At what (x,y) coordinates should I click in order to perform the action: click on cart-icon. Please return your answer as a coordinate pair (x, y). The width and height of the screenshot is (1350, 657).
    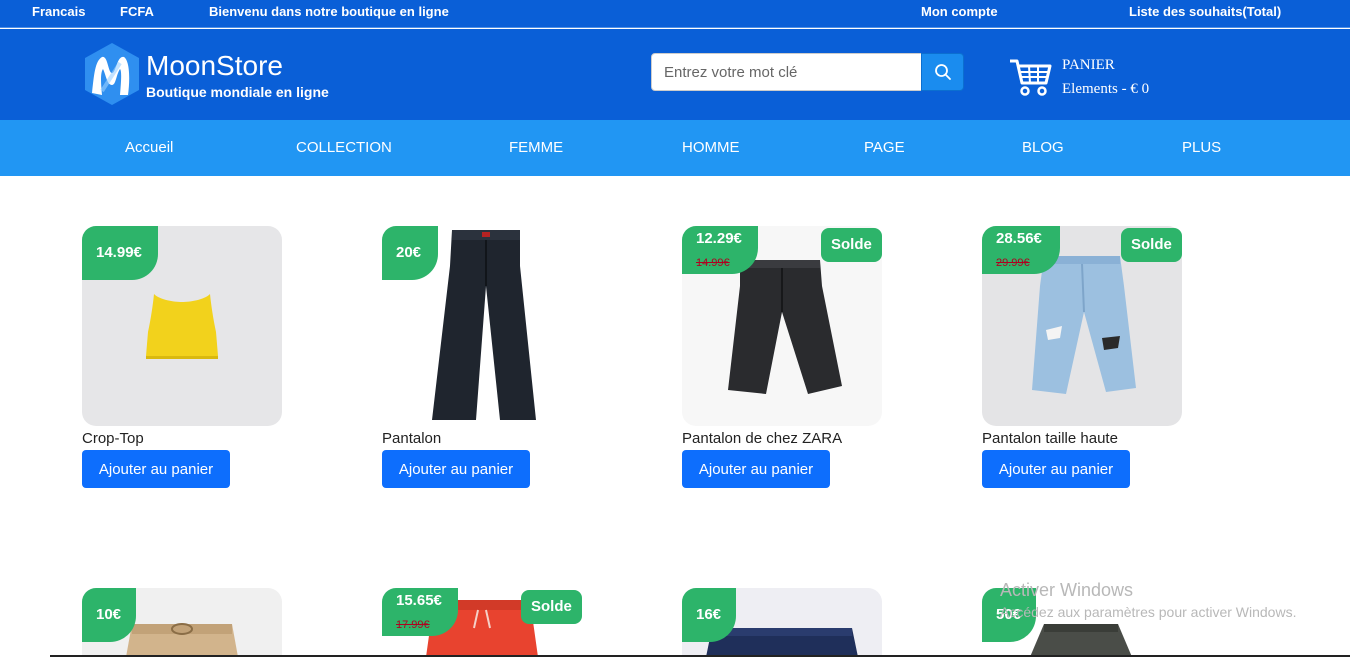
    Looking at the image, I should click on (1030, 77).